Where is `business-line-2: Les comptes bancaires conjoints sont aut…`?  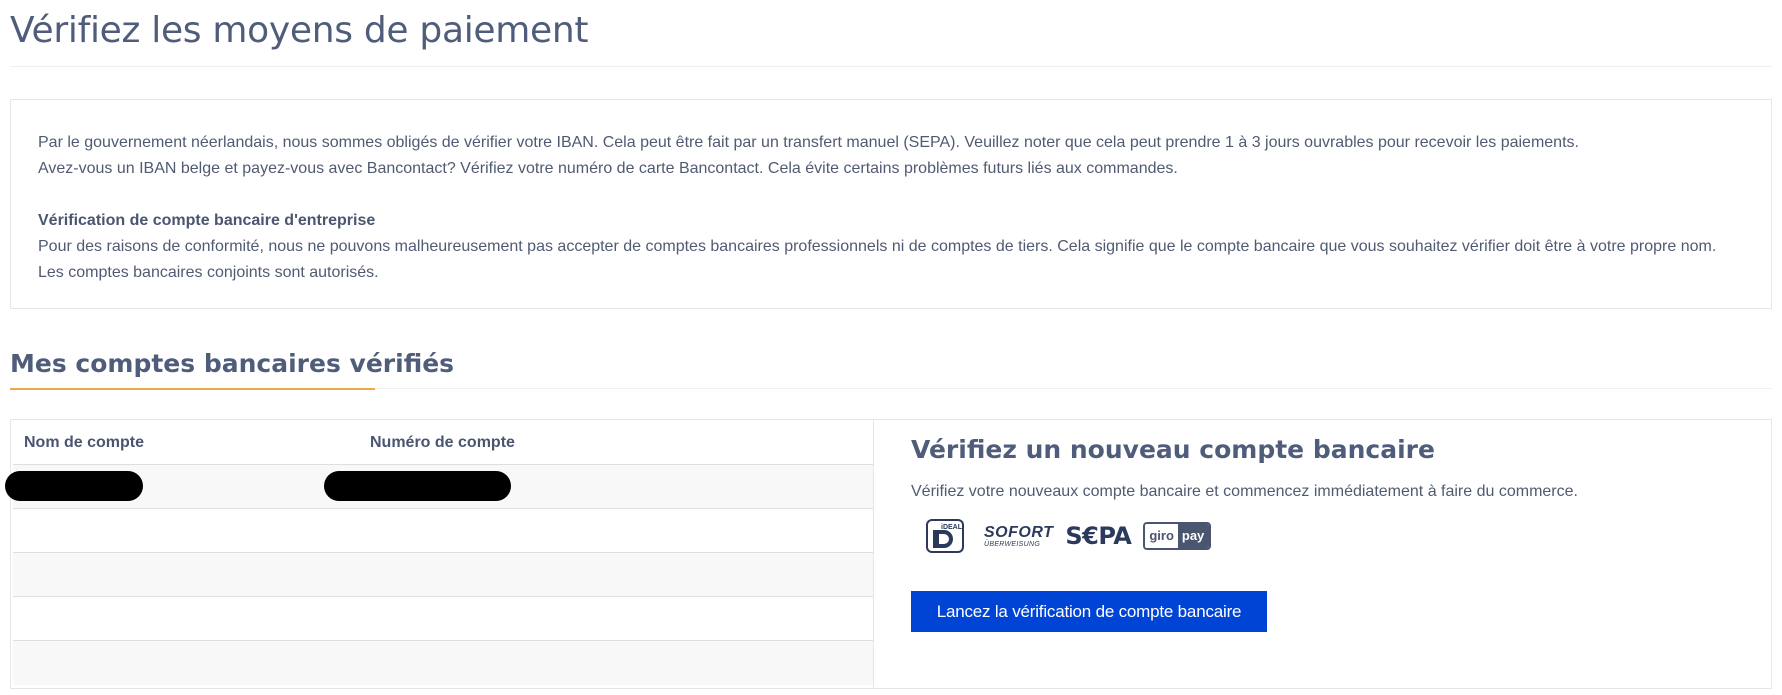 business-line-2: Les comptes bancaires conjoints sont aut… is located at coordinates (208, 272).